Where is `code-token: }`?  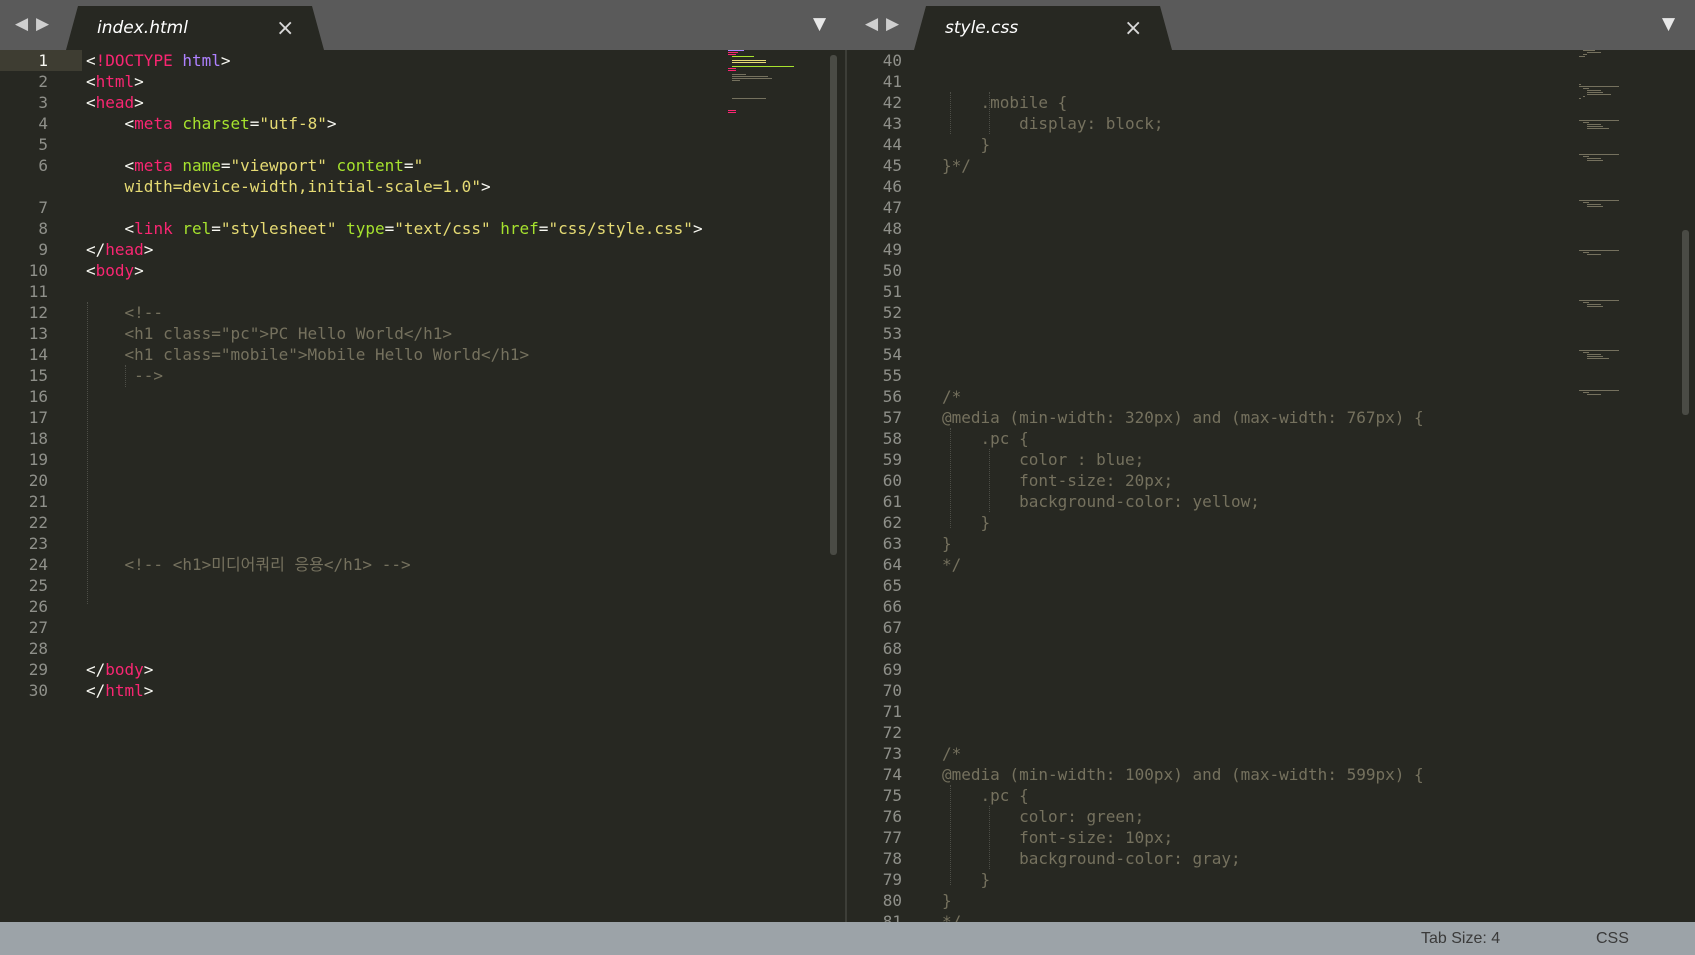
code-token: } is located at coordinates (947, 543).